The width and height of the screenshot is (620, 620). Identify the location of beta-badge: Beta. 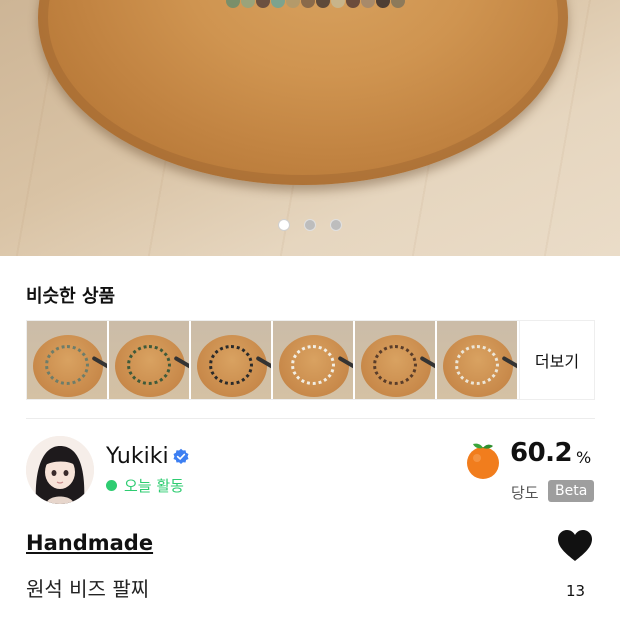
(571, 491).